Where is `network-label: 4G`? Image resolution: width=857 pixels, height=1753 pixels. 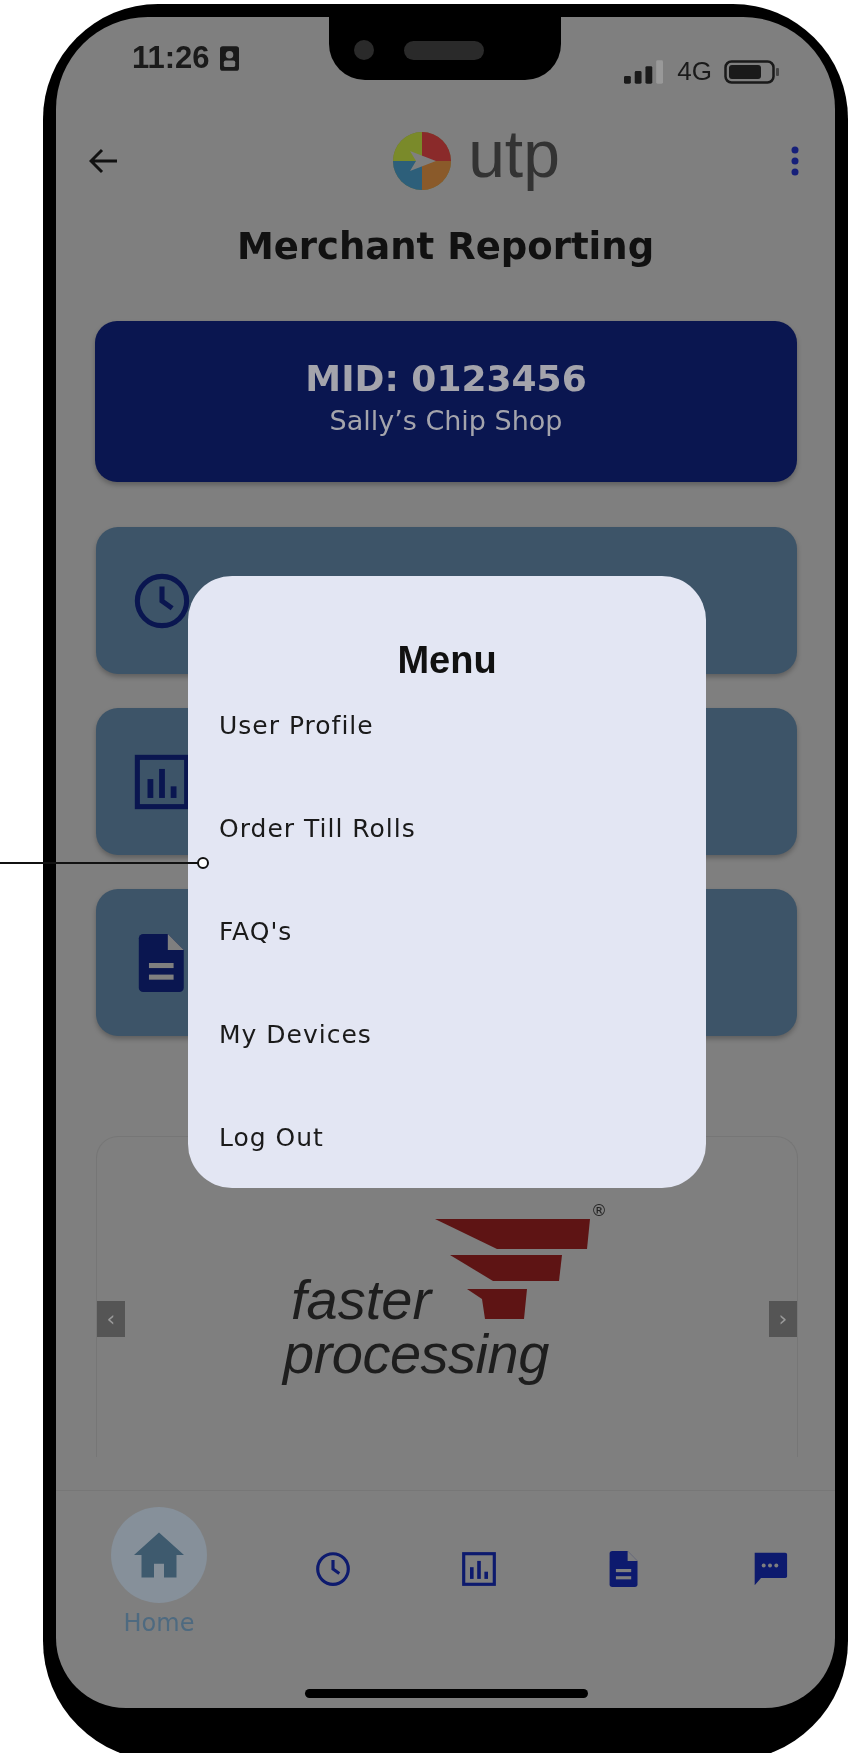 network-label: 4G is located at coordinates (694, 71).